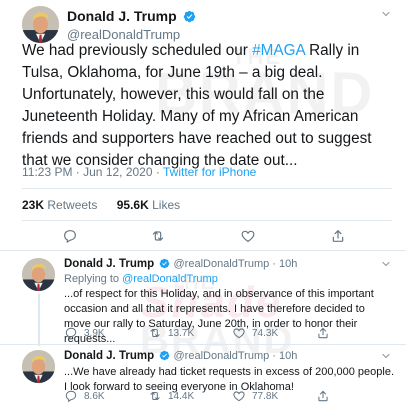  Describe the element at coordinates (203, 398) in the screenshot. I see `reply-actions: 8.6K 14.4K 77.8K` at that location.